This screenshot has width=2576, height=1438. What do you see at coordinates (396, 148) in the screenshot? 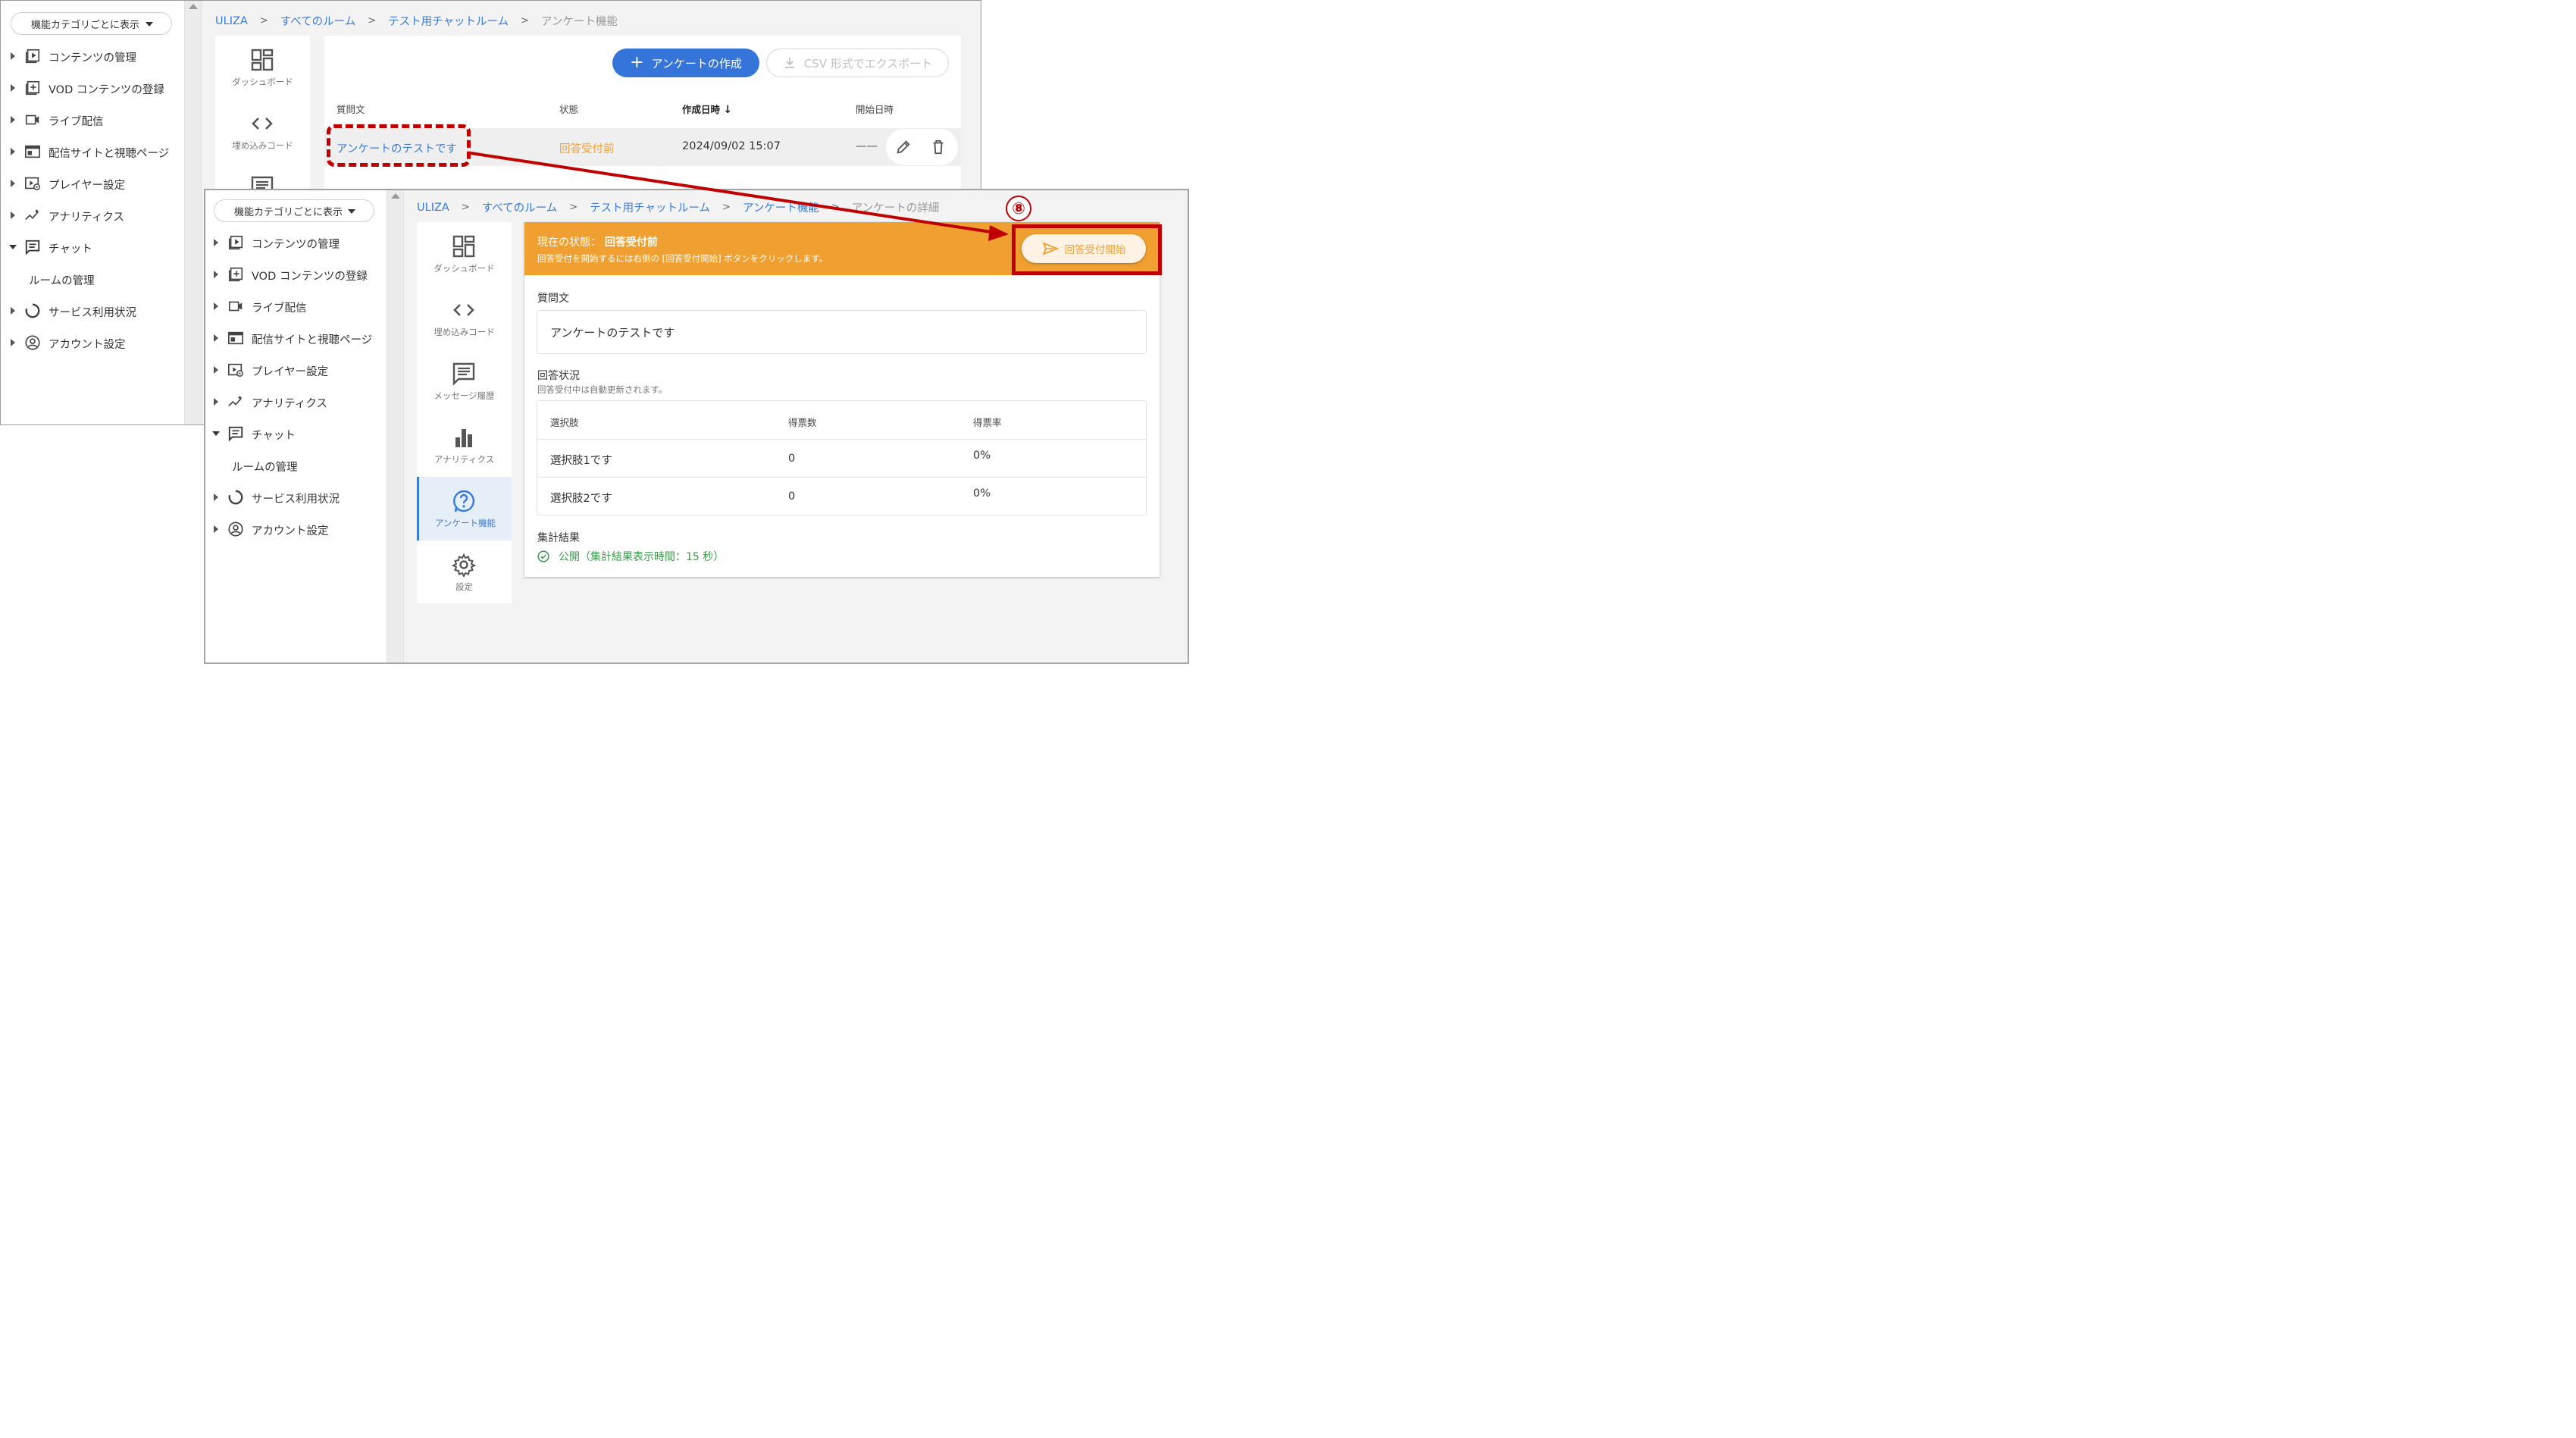
I see `question-link: アンケートのテストです` at bounding box center [396, 148].